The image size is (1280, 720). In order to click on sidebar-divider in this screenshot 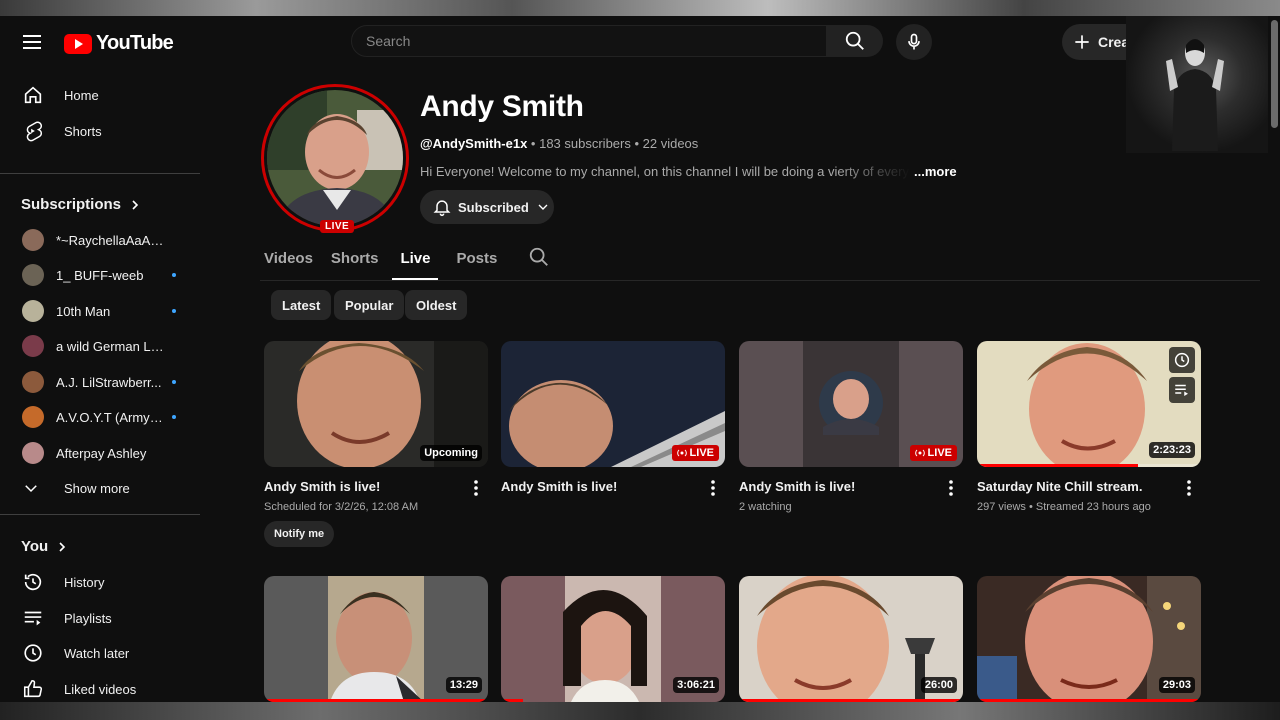, I will do `click(100, 514)`.